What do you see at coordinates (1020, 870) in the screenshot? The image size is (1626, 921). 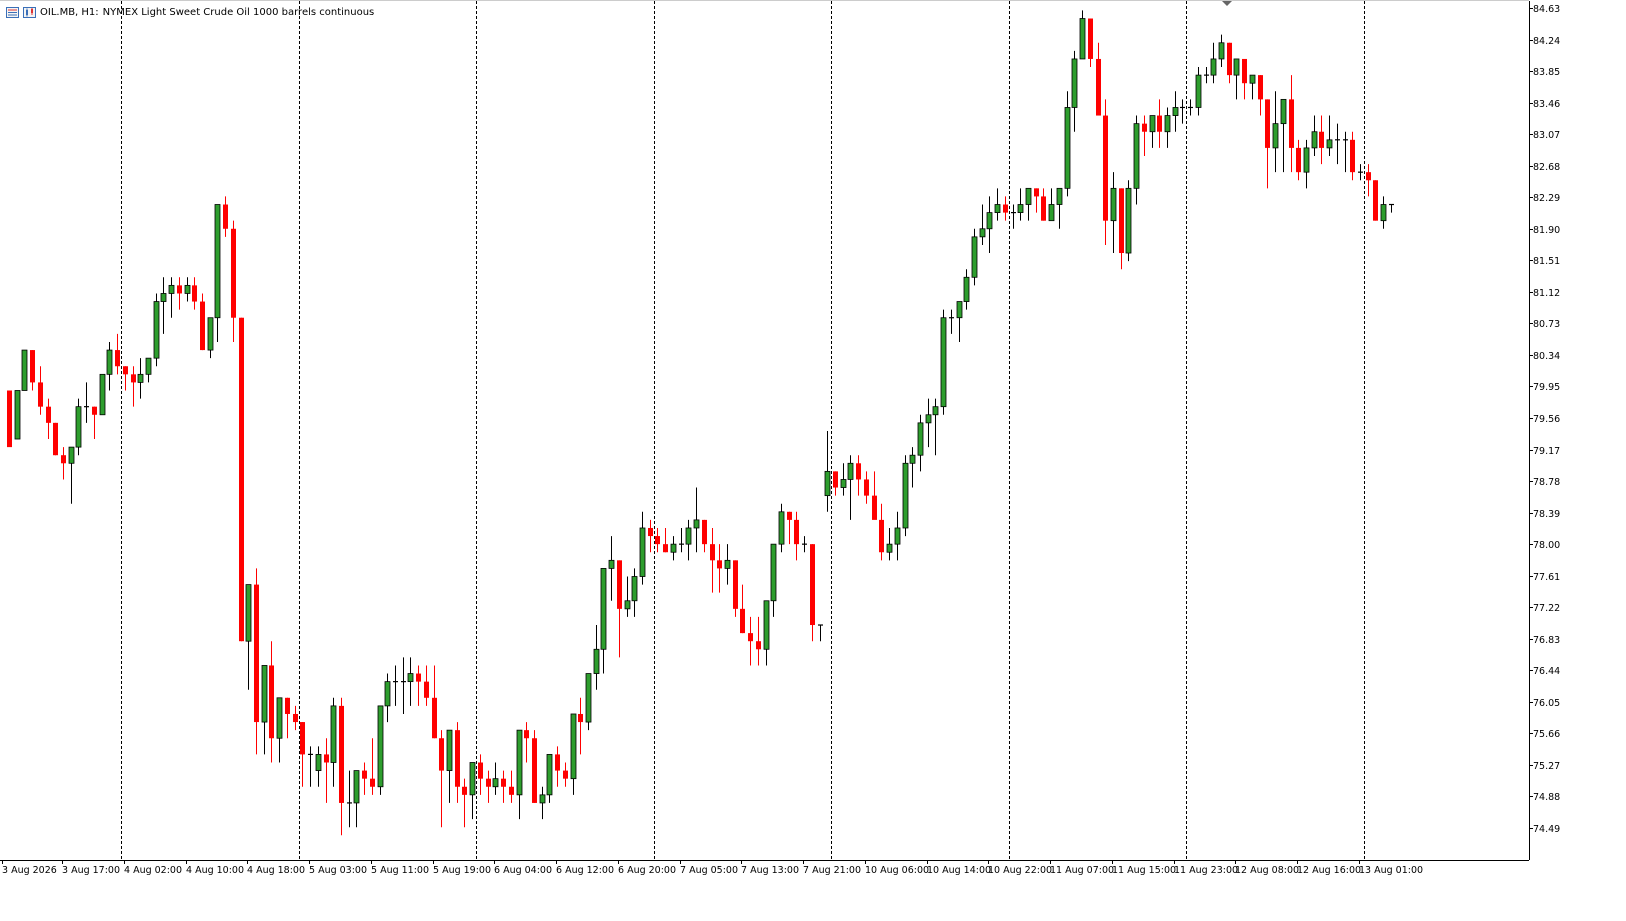 I see `time-tick-label: 10 Aug 22:00` at bounding box center [1020, 870].